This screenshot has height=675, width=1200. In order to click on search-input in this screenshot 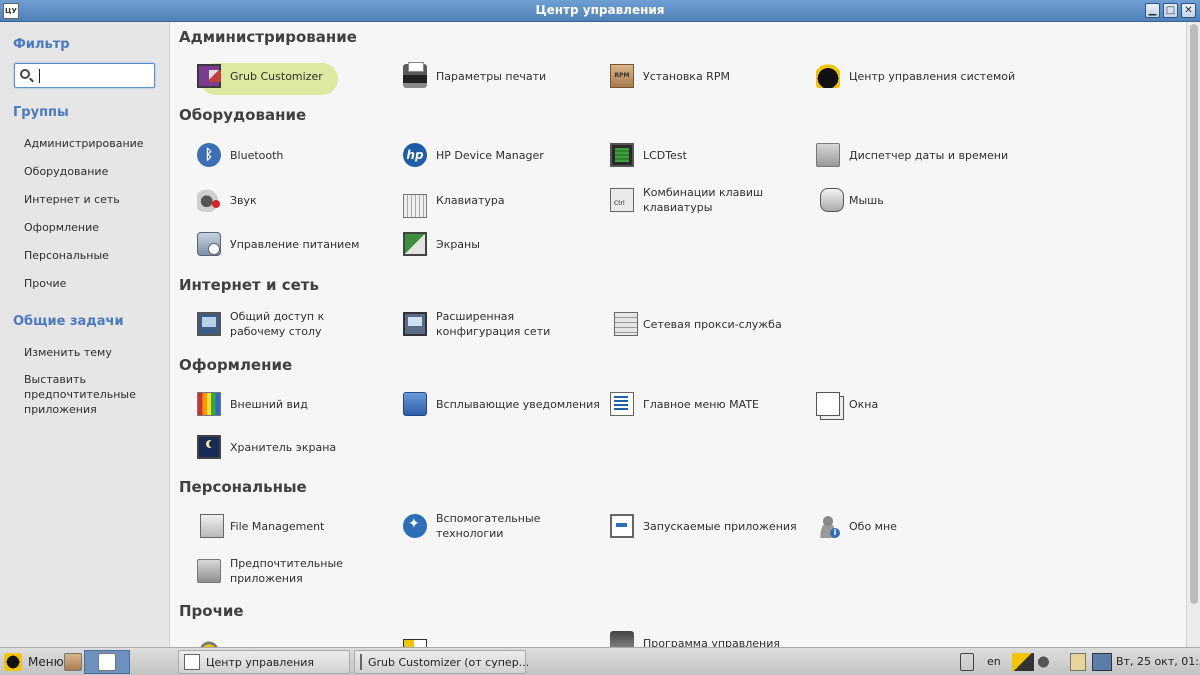, I will do `click(92, 75)`.